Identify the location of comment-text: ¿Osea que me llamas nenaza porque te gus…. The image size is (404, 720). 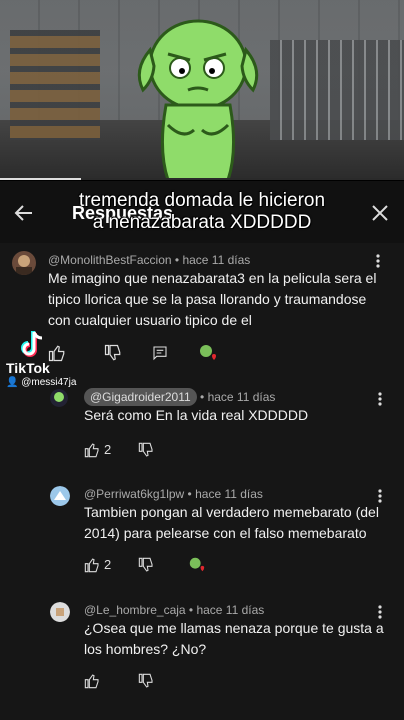
(234, 639).